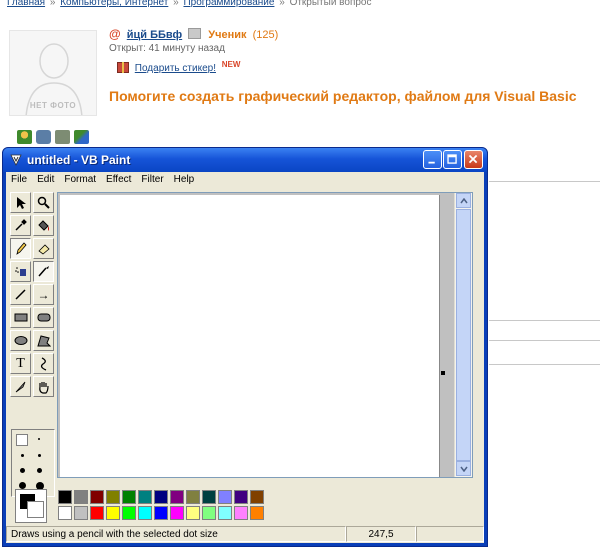  Describe the element at coordinates (463, 200) in the screenshot. I see `scroll-up-button` at that location.